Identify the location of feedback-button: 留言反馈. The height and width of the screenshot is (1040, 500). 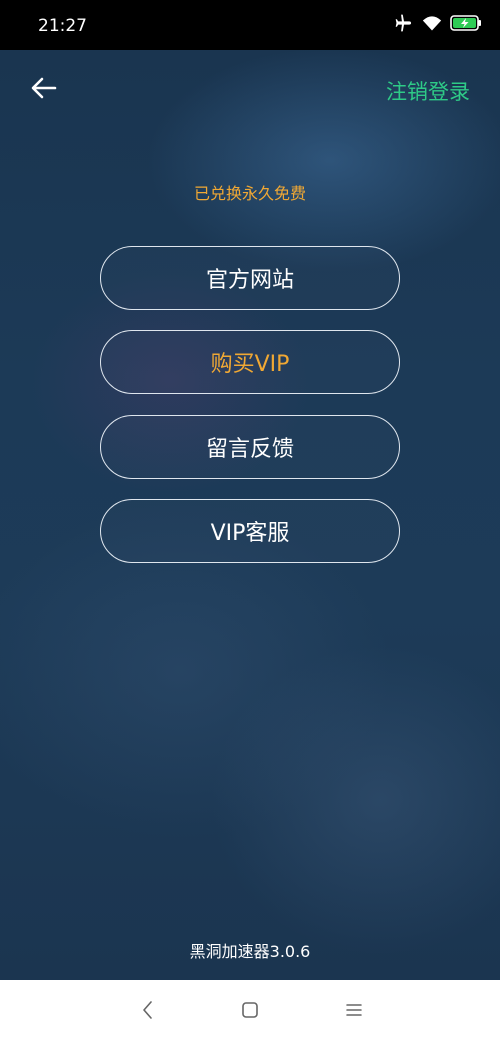
(250, 447).